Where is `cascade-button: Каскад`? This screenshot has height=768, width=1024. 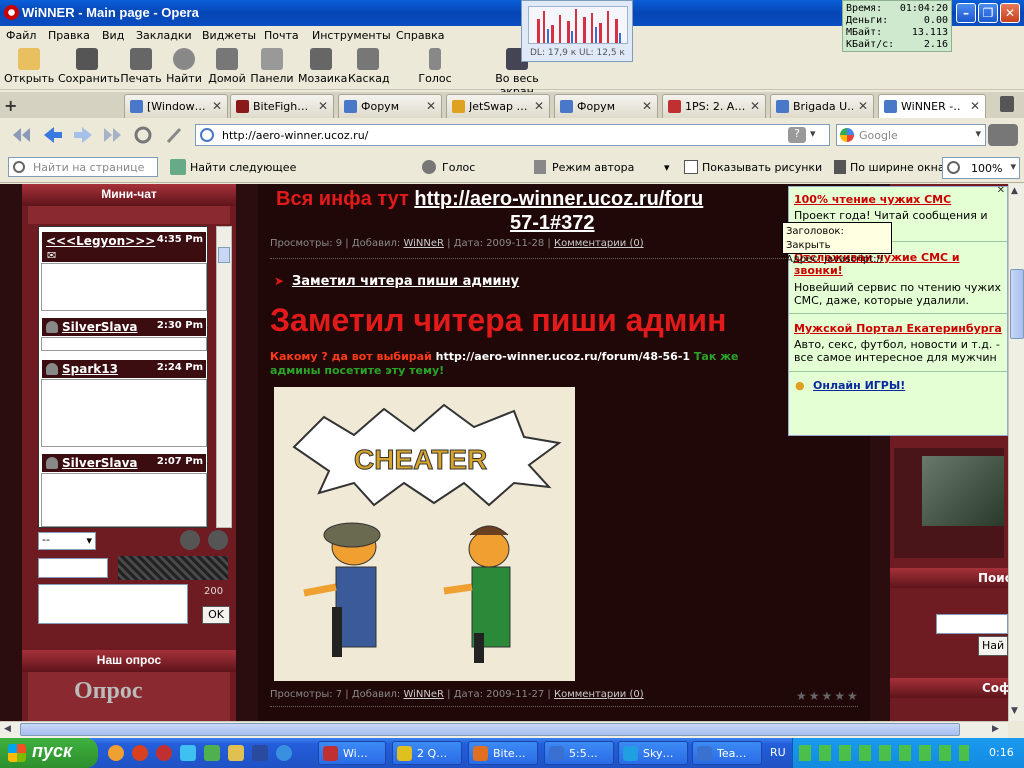
cascade-button: Каскад is located at coordinates (369, 66).